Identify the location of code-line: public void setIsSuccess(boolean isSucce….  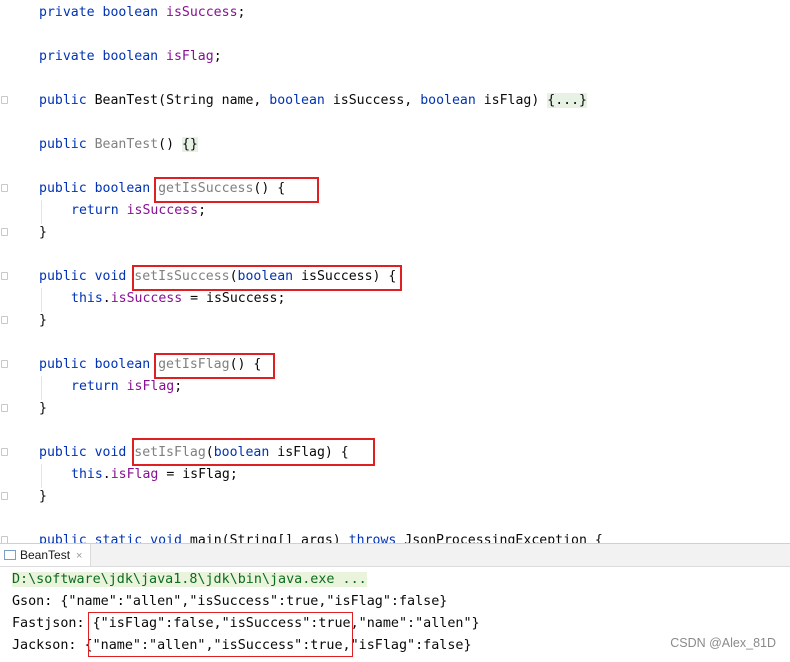
(218, 276).